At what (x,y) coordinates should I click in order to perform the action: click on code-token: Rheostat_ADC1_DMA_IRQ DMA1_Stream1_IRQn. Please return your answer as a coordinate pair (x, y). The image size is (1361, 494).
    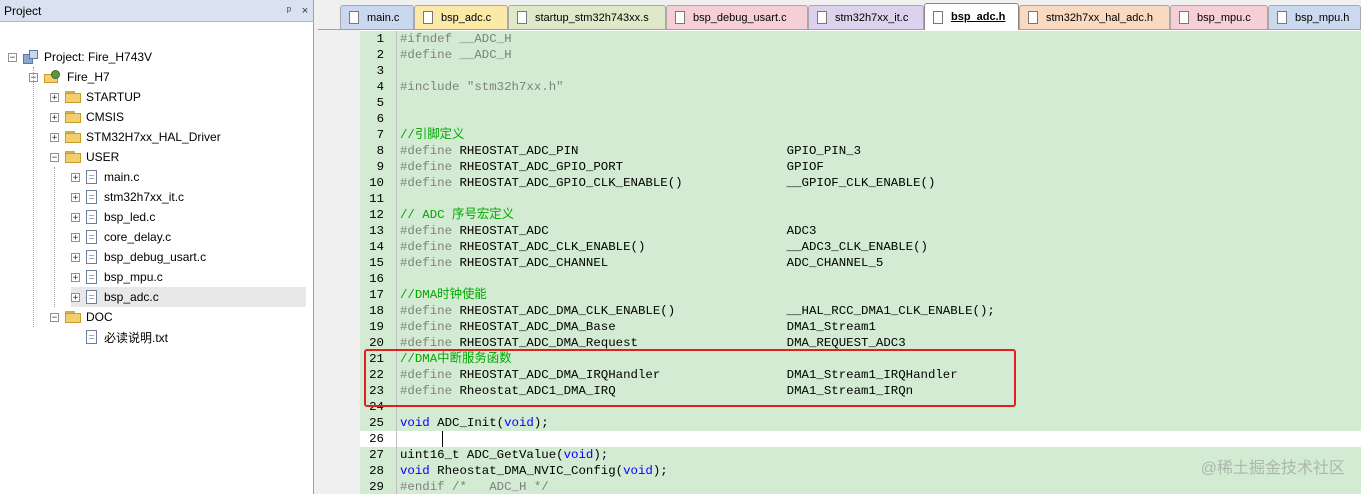
    Looking at the image, I should click on (683, 391).